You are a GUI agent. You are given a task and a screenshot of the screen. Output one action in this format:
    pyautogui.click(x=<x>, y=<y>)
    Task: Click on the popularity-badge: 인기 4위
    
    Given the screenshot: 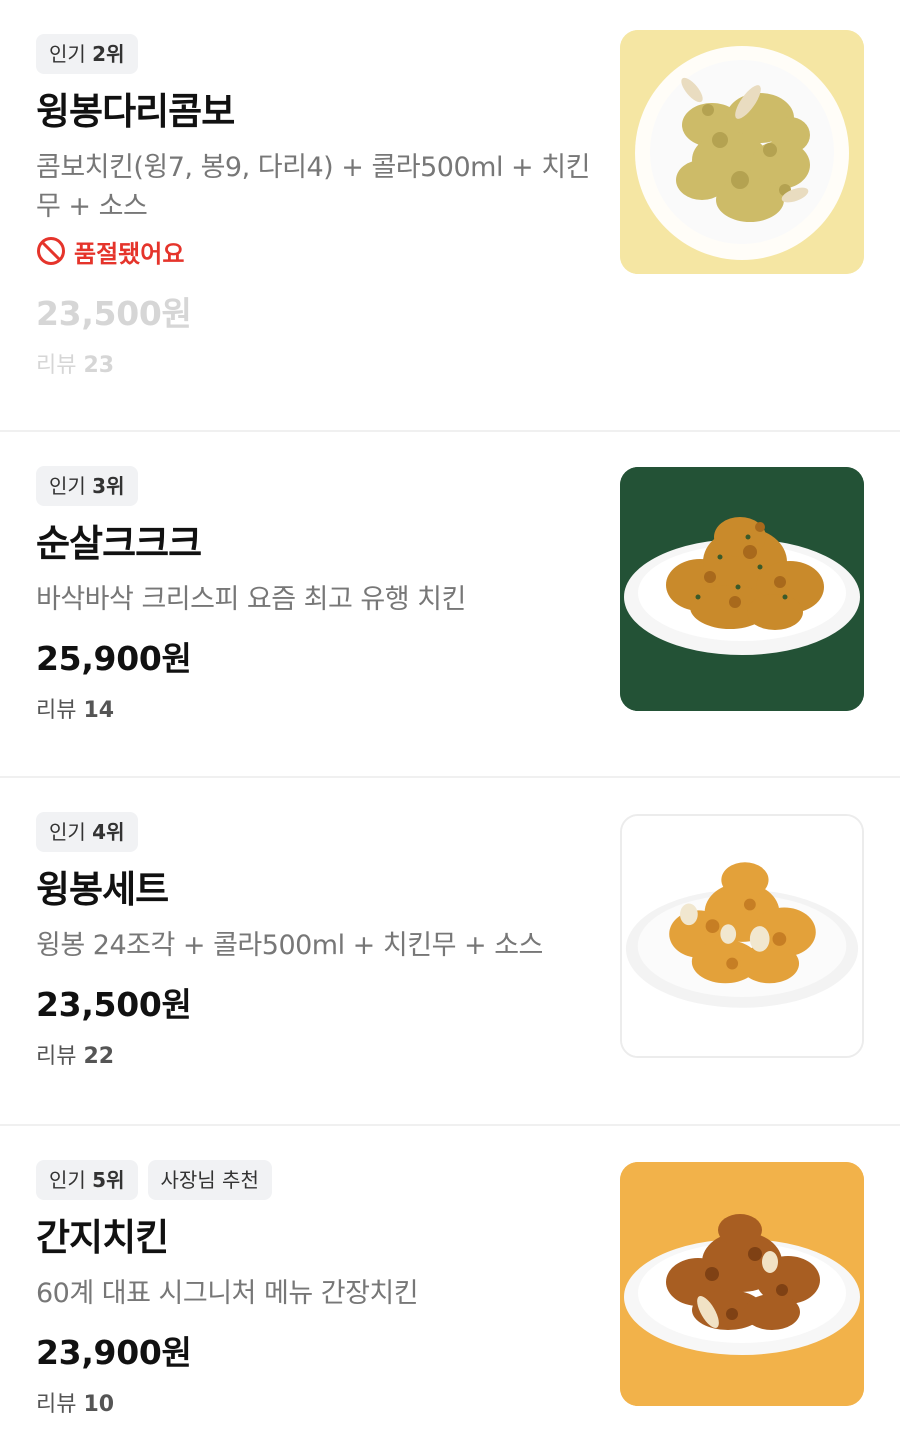 What is the action you would take?
    pyautogui.click(x=87, y=832)
    